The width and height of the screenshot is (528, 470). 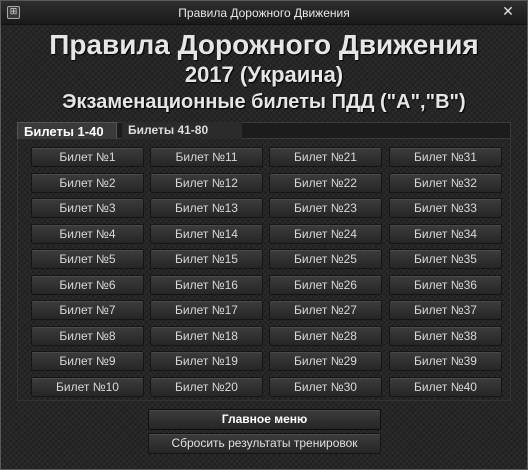 I want to click on title-bar: ⊞ Правила Дорожного Движения ✕, so click(x=264, y=13).